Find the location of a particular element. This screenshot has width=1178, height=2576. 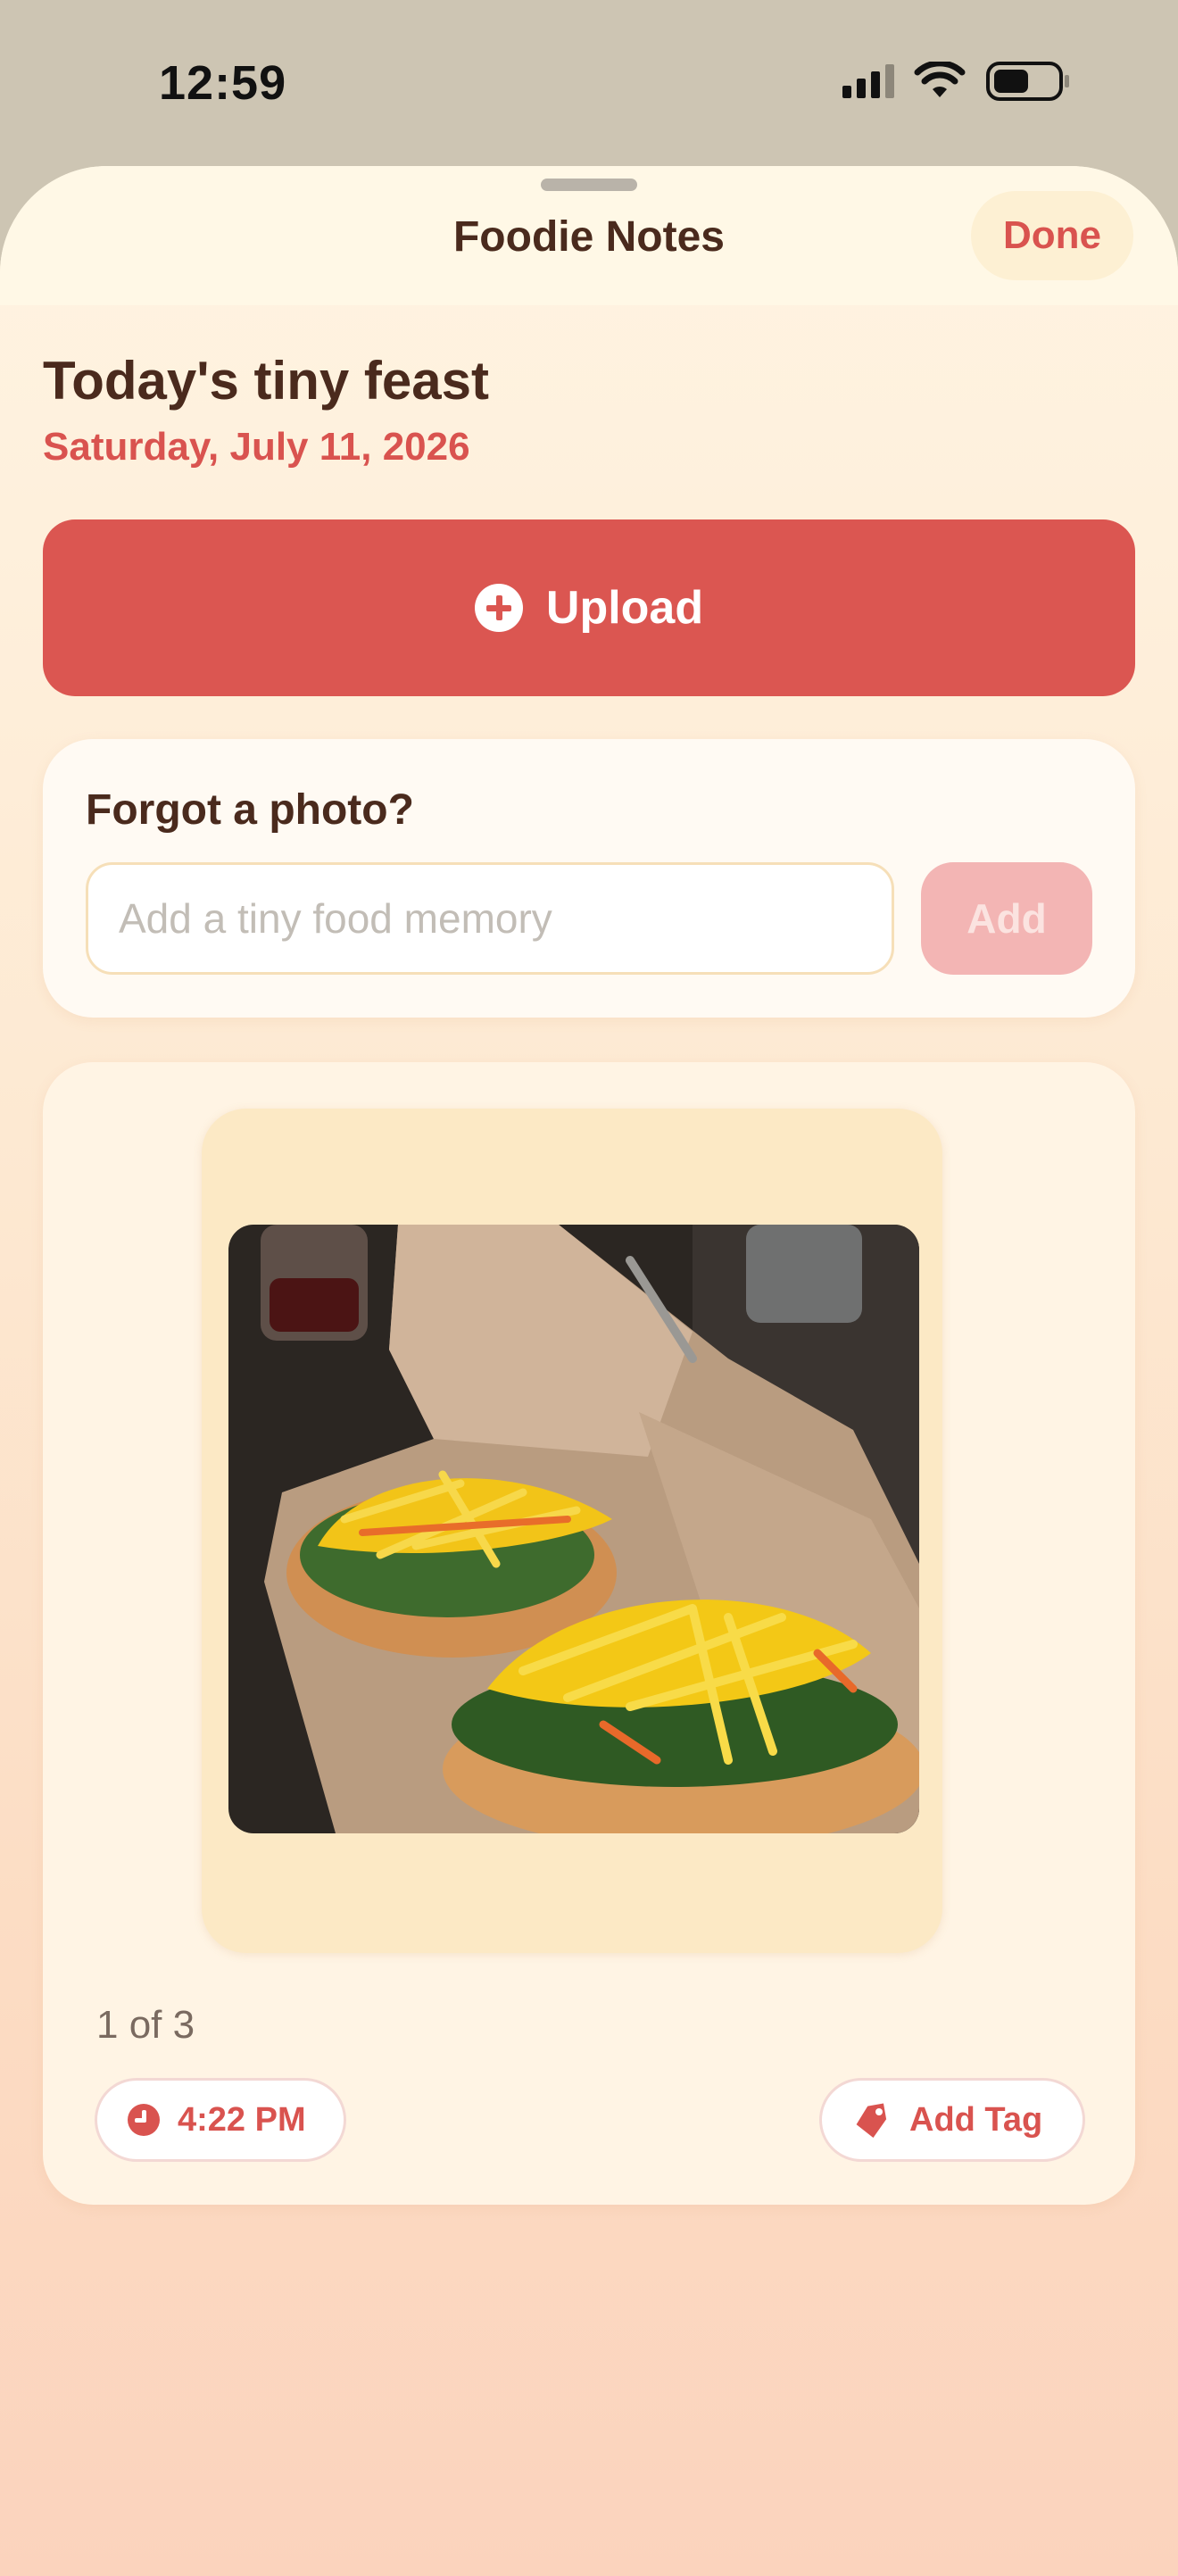

forgot-photo-title: Forgot a photo? is located at coordinates (250, 810).